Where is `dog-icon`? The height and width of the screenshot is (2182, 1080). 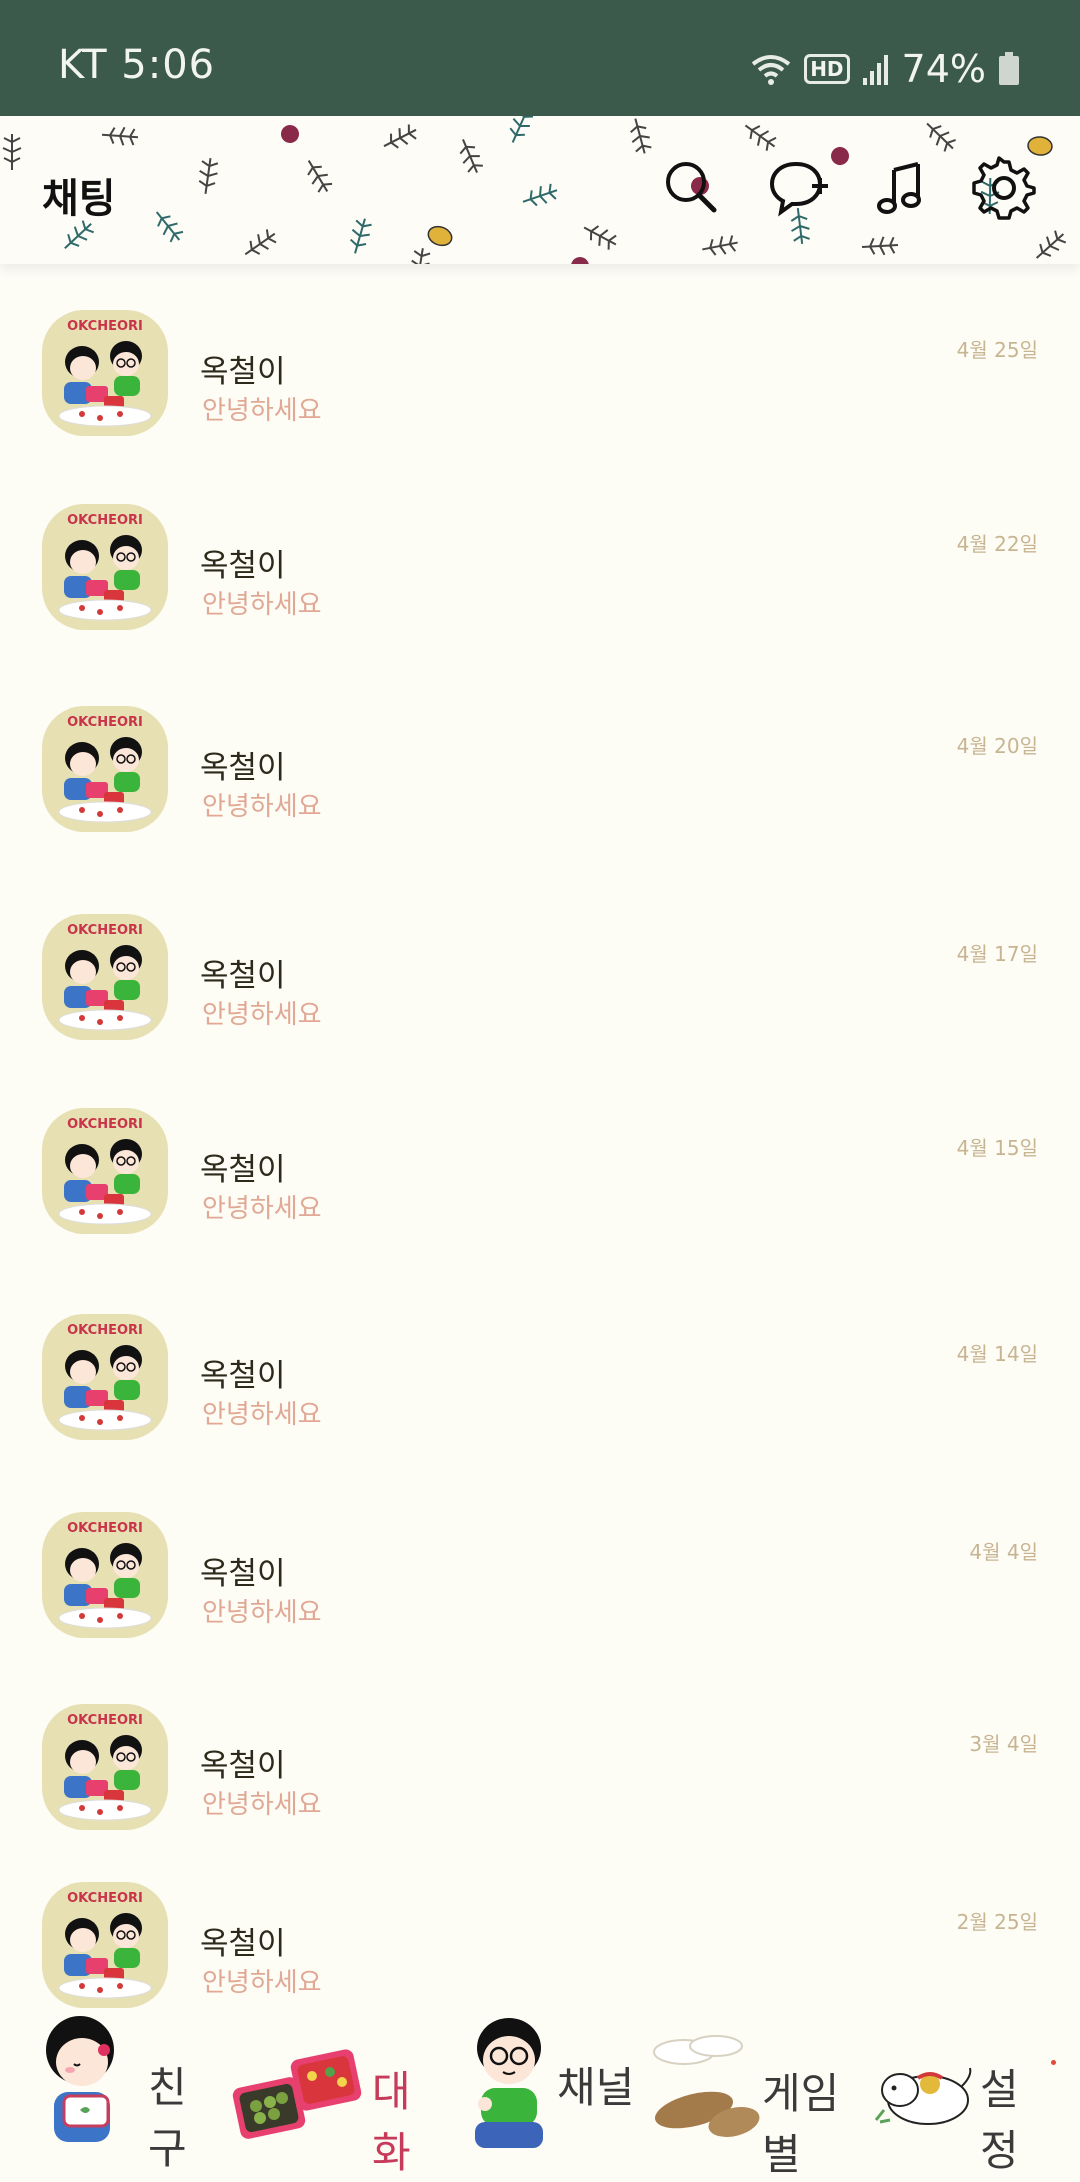
dog-icon is located at coordinates (923, 2096).